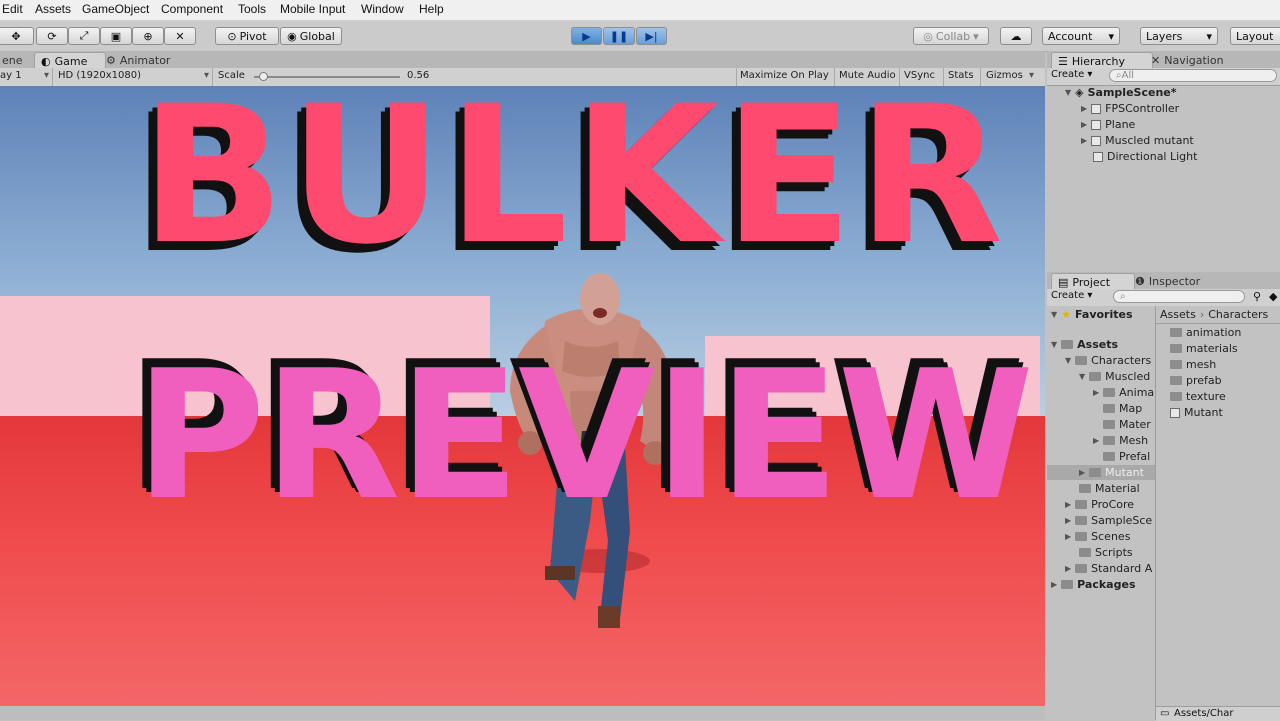  Describe the element at coordinates (1120, 440) in the screenshot. I see `tree-item: ▶ Mesh` at that location.